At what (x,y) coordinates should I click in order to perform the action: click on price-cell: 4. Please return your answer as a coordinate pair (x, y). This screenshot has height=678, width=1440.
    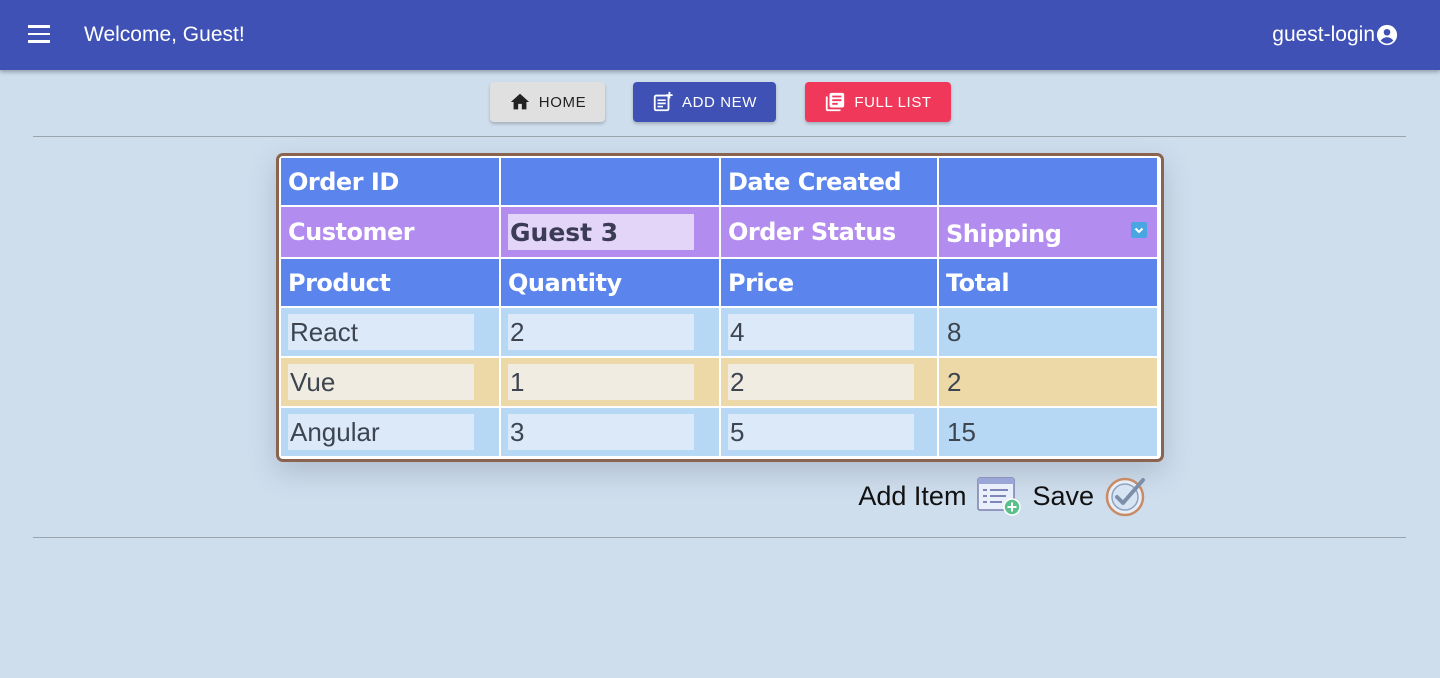
    Looking at the image, I should click on (829, 332).